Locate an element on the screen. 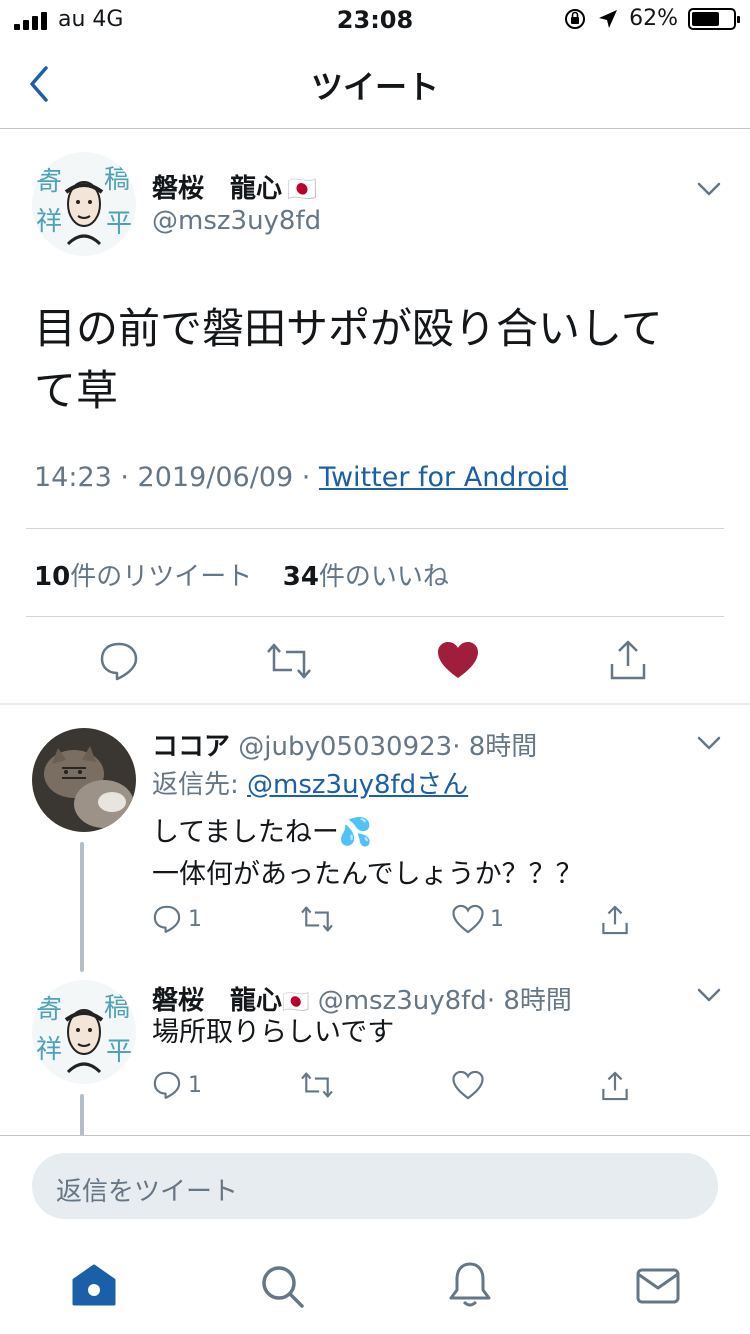 This screenshot has height=1334, width=750. likes-count: 34 is located at coordinates (301, 577).